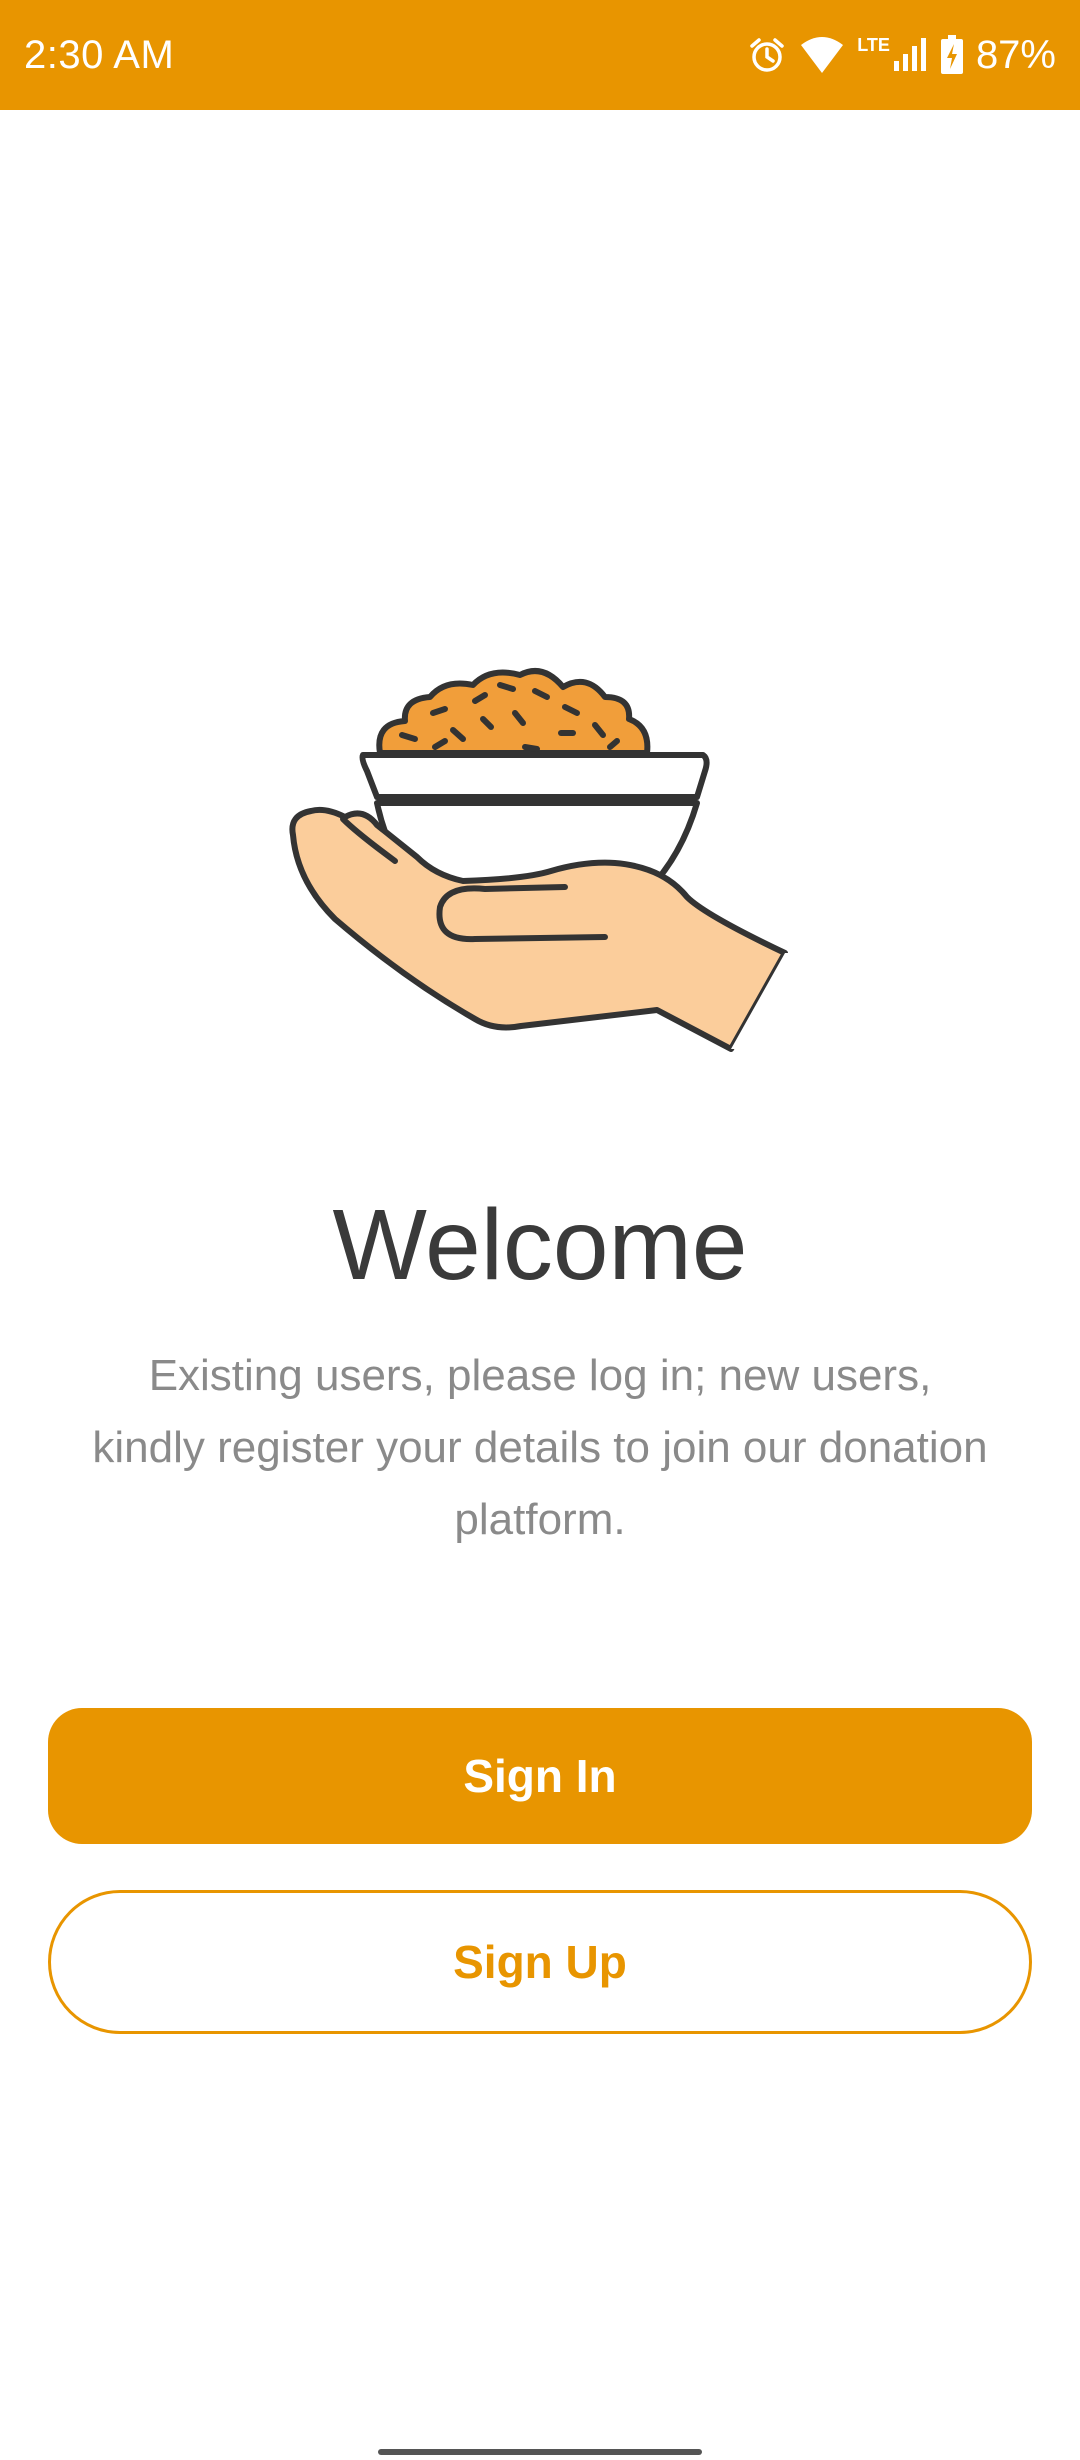  I want to click on status-icons: LTE 87%, so click(901, 55).